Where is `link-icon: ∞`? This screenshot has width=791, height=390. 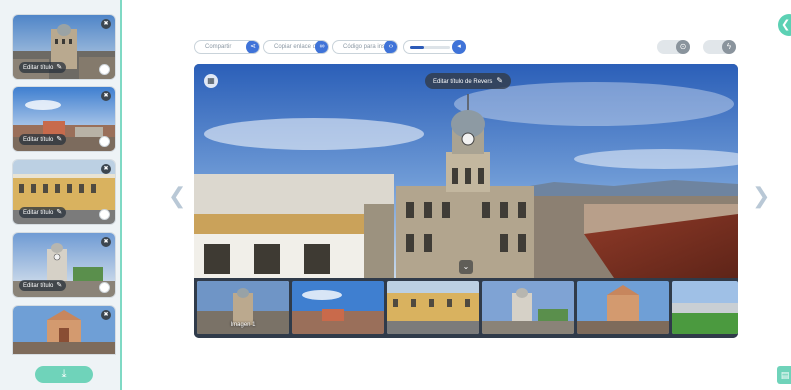 link-icon: ∞ is located at coordinates (321, 47).